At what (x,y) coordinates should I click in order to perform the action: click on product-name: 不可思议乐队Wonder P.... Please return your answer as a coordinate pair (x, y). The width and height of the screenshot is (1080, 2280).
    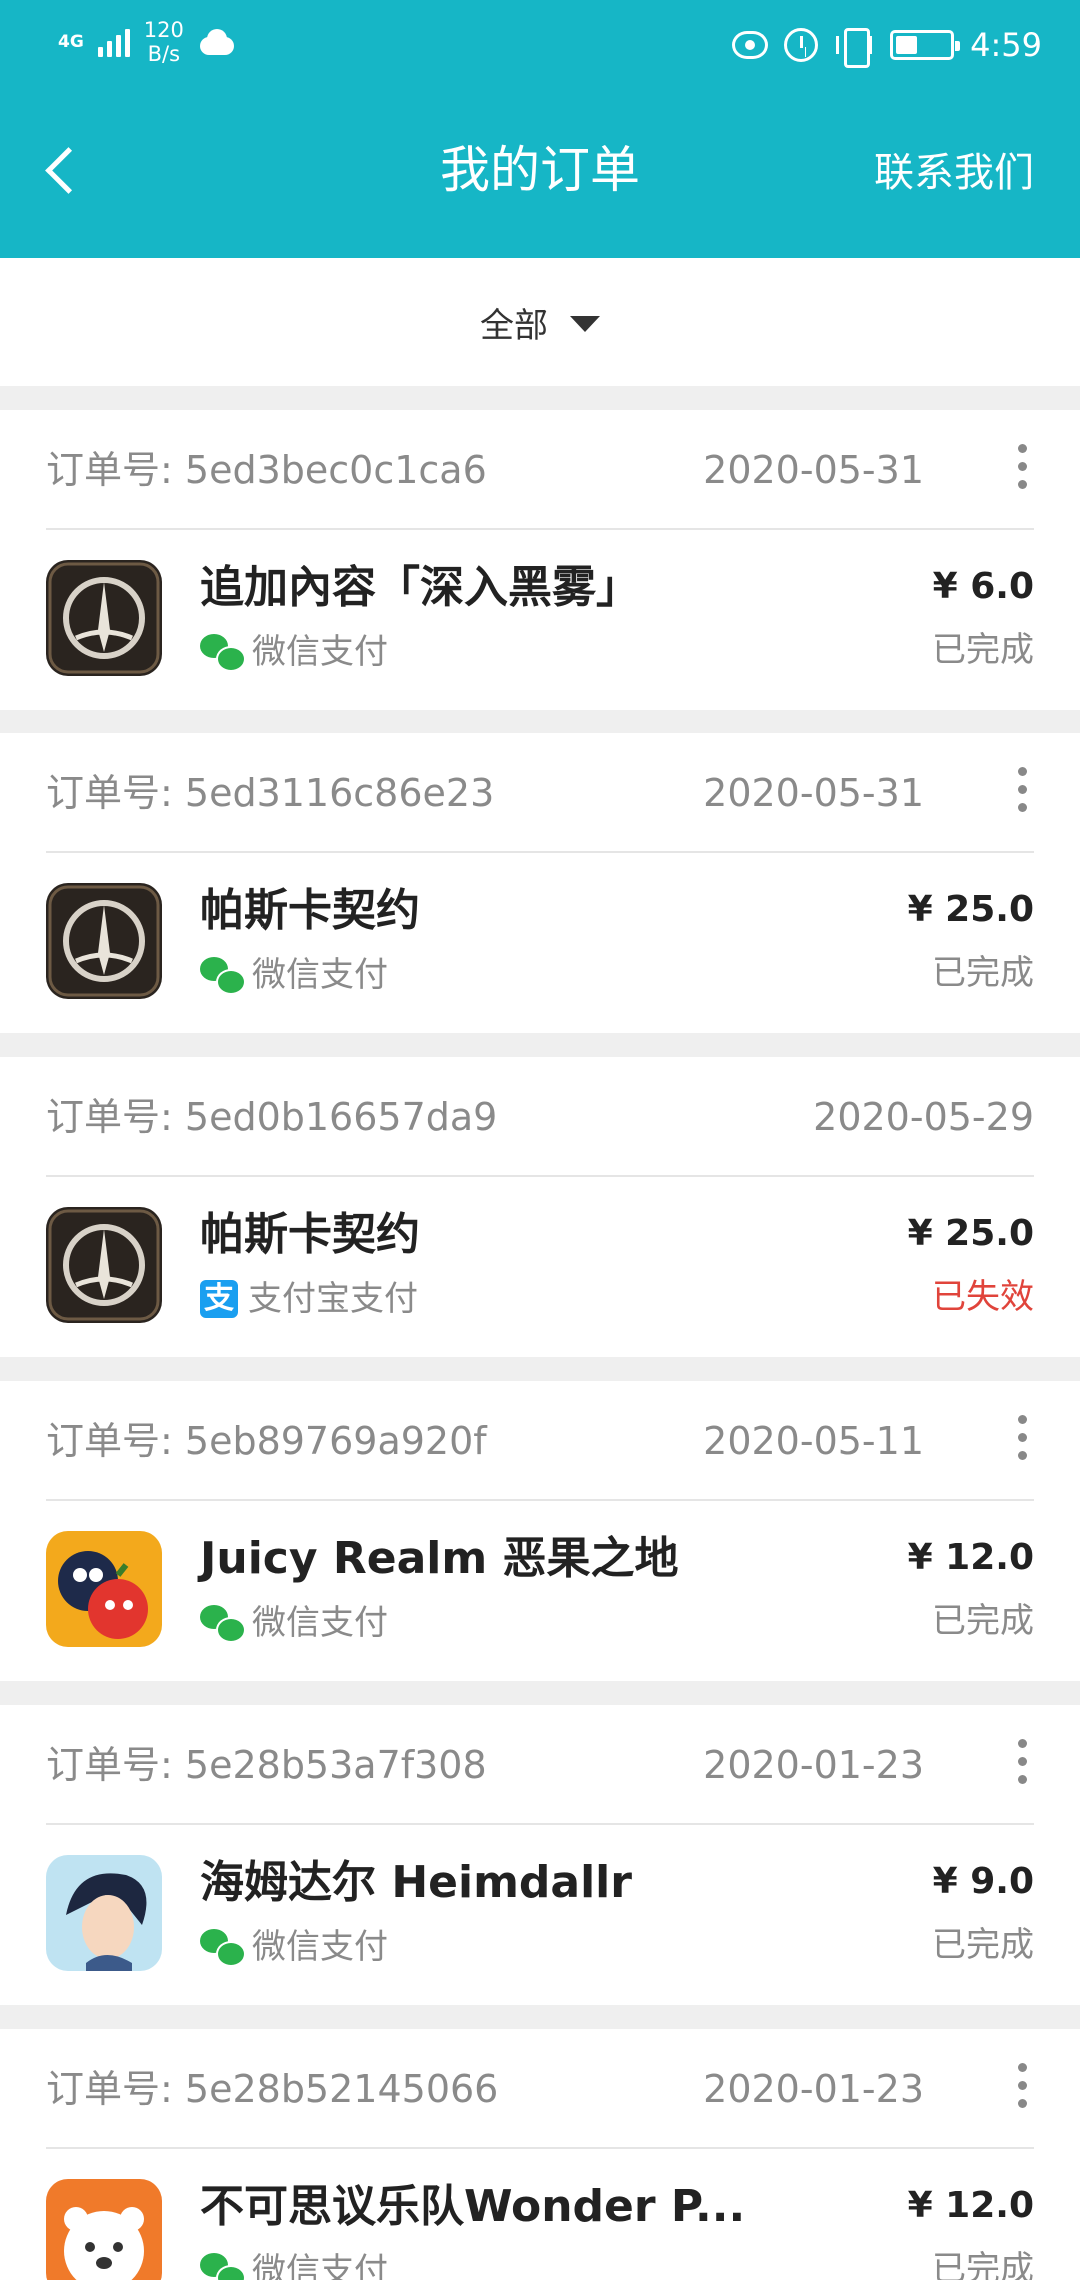
    Looking at the image, I should click on (473, 2206).